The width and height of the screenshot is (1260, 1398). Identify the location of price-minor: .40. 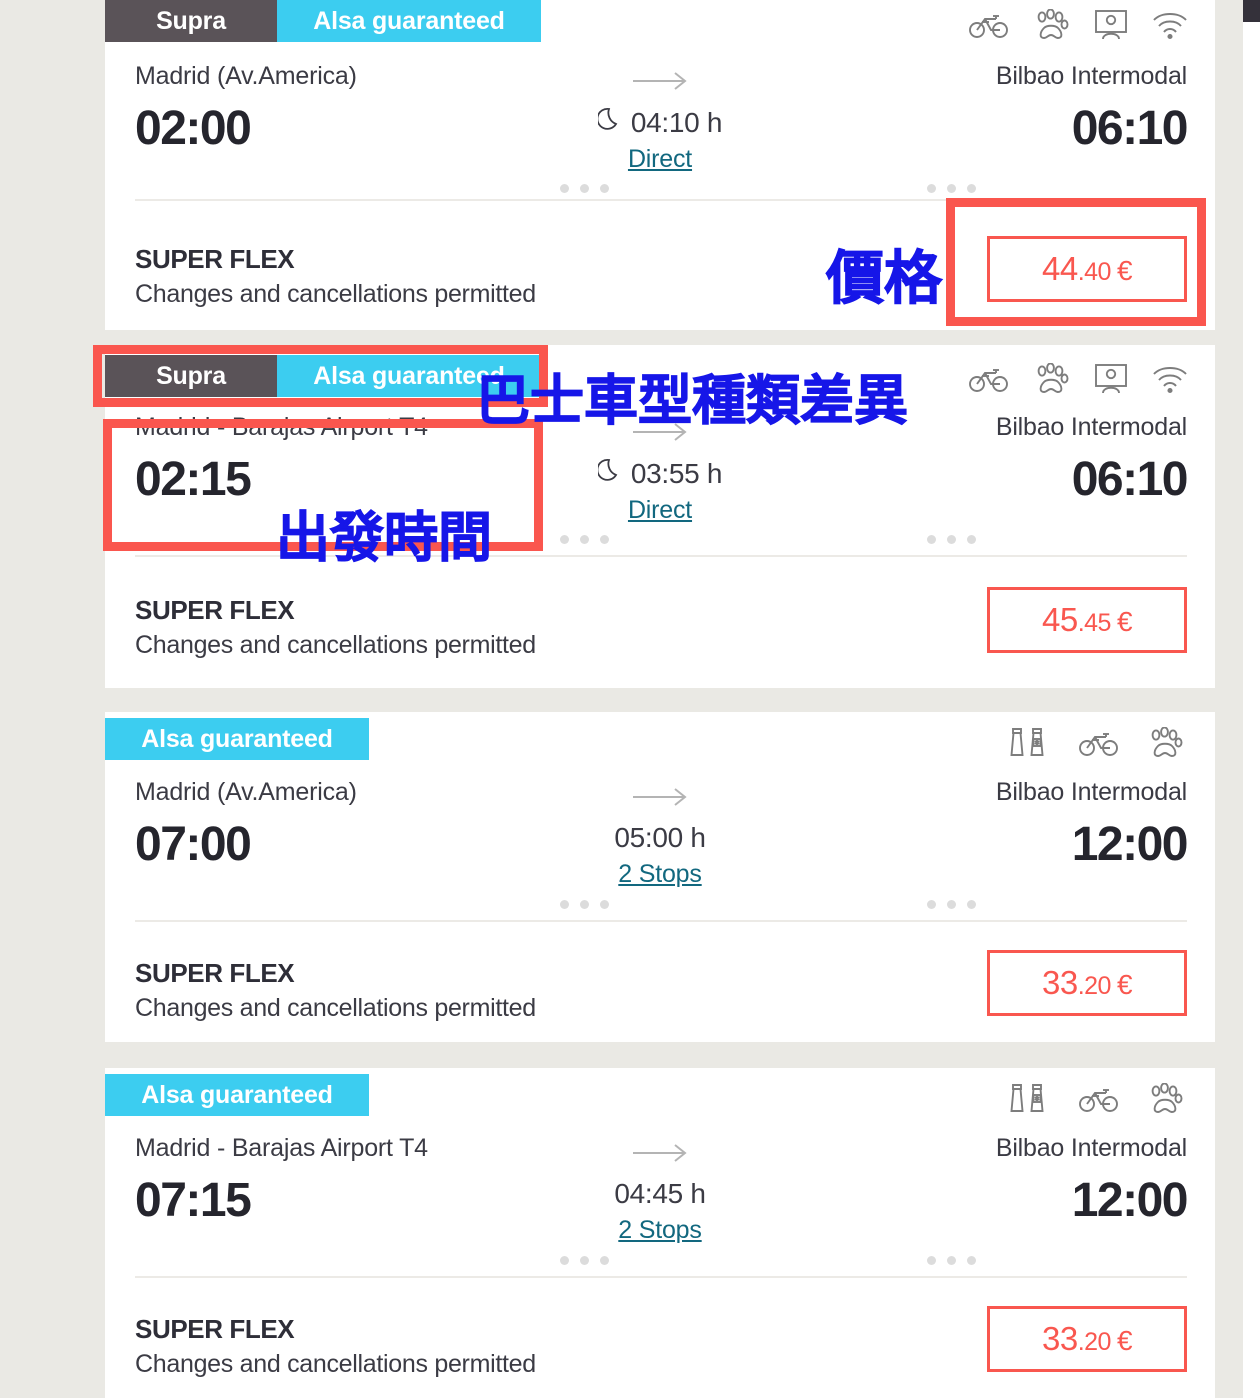
(1094, 272).